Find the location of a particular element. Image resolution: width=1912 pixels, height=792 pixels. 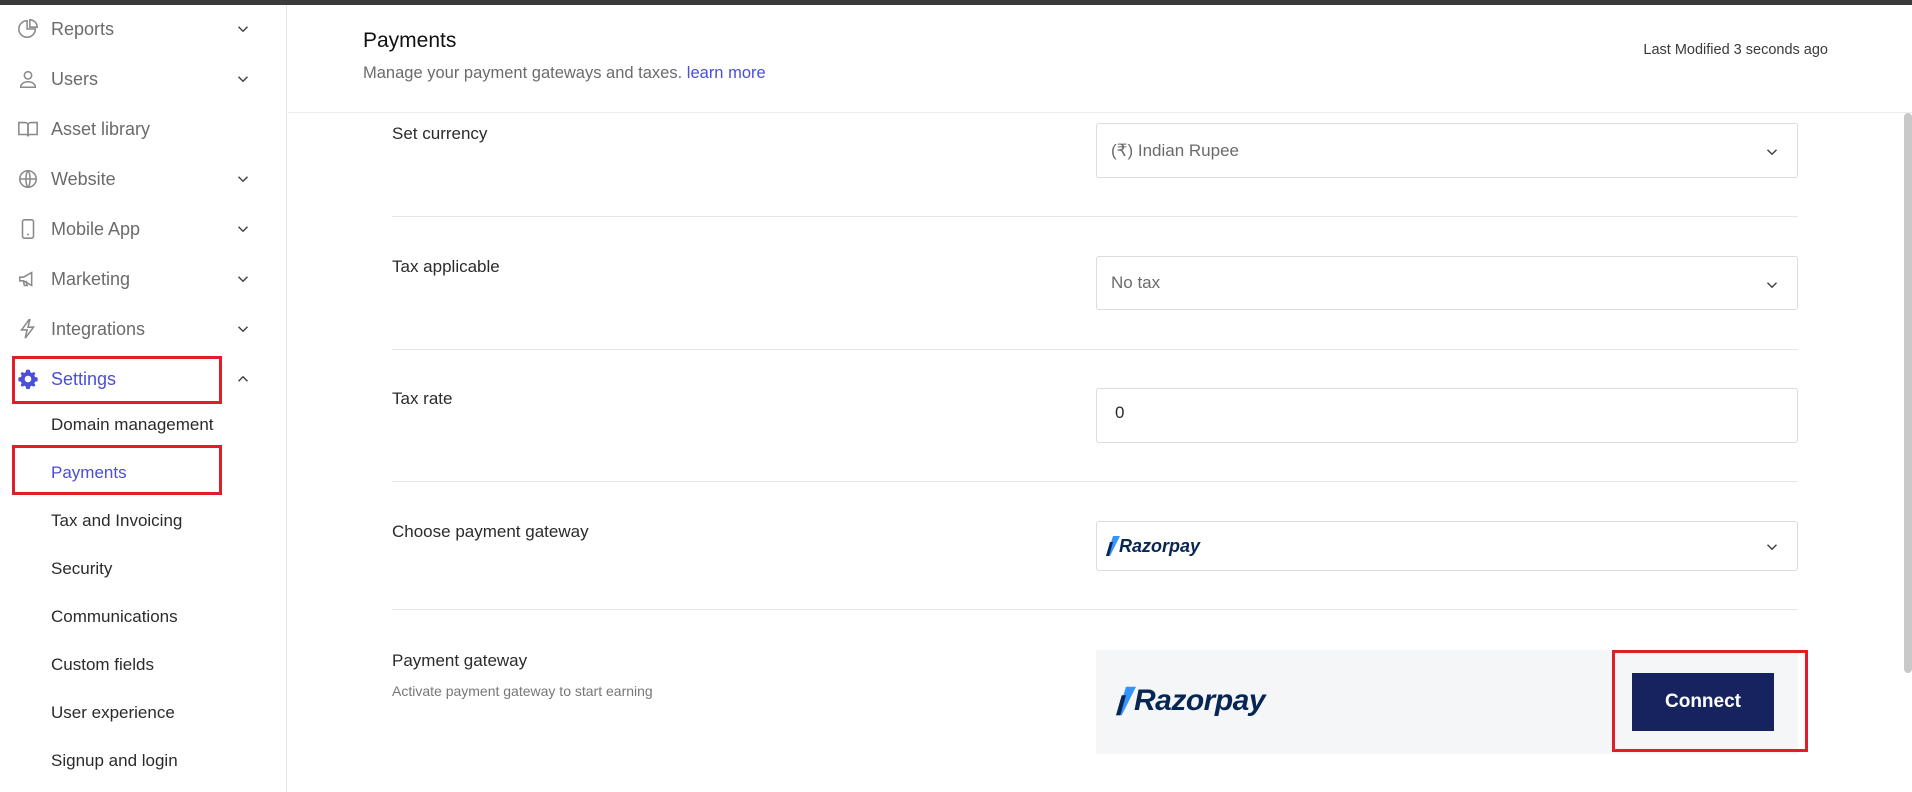

currency-select-value: (₹) Indian Rupee is located at coordinates (1175, 150).